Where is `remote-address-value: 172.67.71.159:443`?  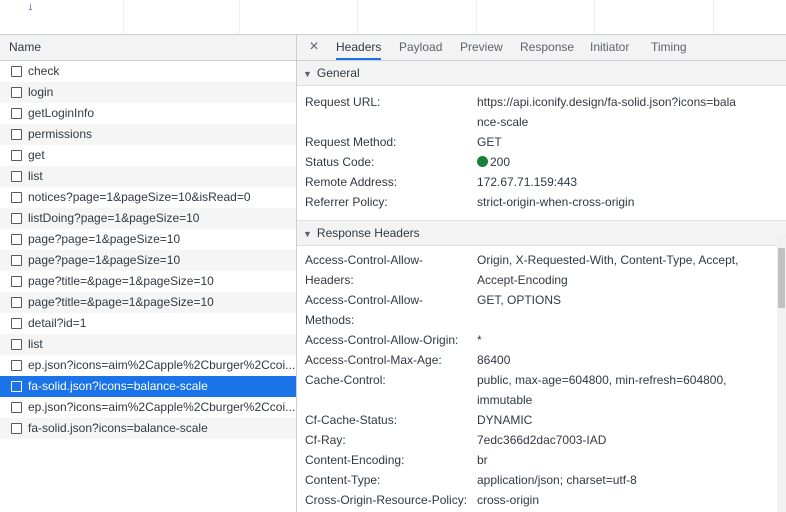
remote-address-value: 172.67.71.159:443 is located at coordinates (527, 182).